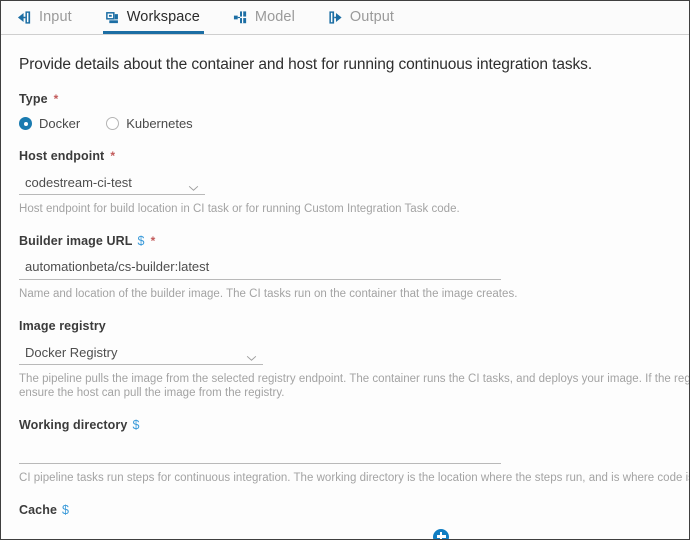  Describe the element at coordinates (71, 352) in the screenshot. I see `image-registry-value: Docker Registry` at that location.